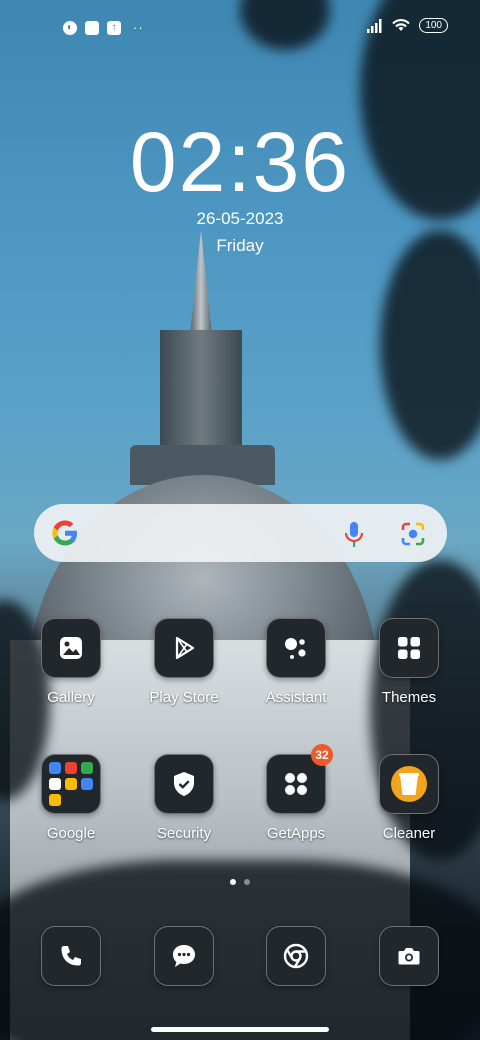  I want to click on wifi-icon, so click(401, 25).